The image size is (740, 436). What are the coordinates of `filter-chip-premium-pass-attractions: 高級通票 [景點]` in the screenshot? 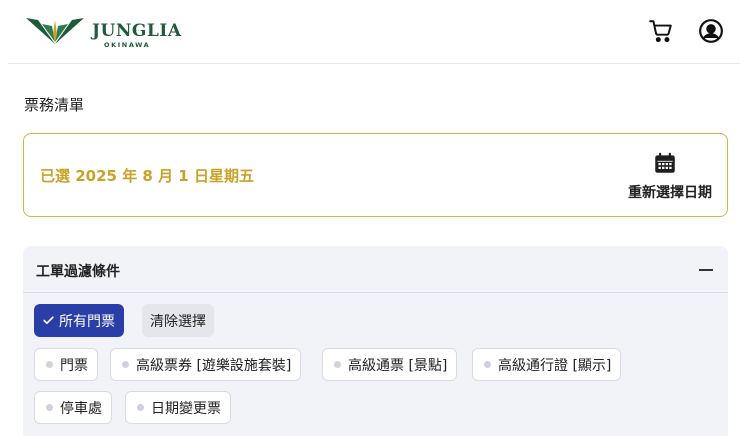 It's located at (390, 364).